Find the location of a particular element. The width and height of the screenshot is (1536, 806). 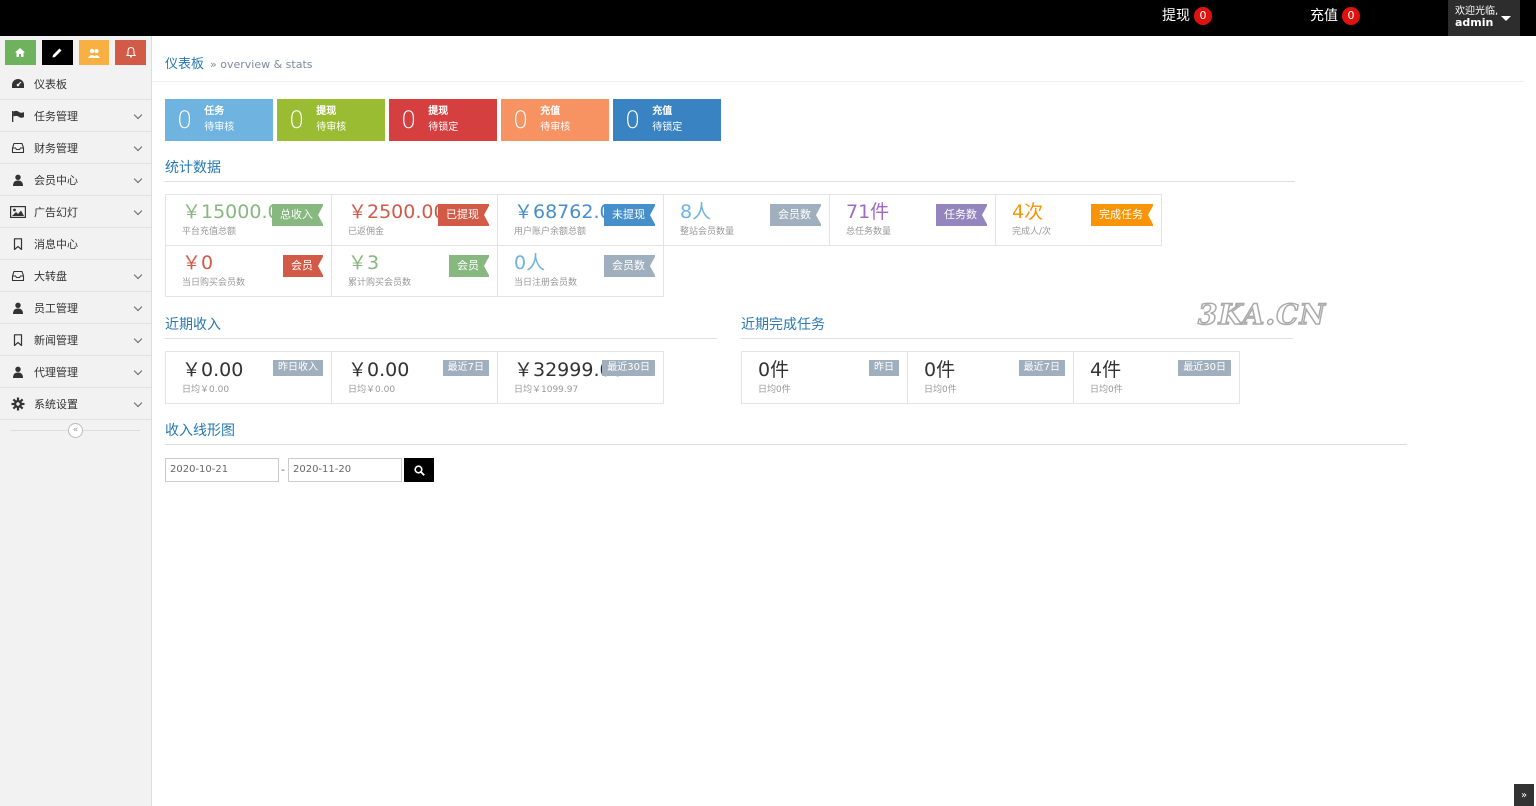

tile-label-line1: 充值 is located at coordinates (662, 111).